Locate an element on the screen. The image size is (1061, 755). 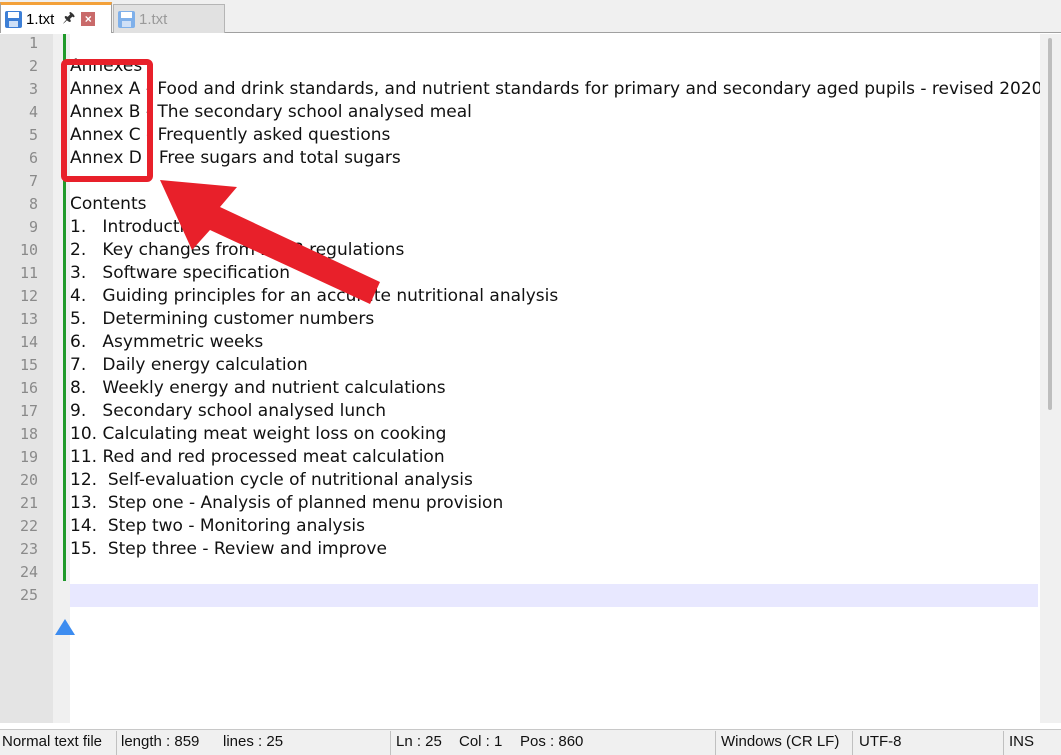
status-insert-mode: INS is located at coordinates (1021, 741).